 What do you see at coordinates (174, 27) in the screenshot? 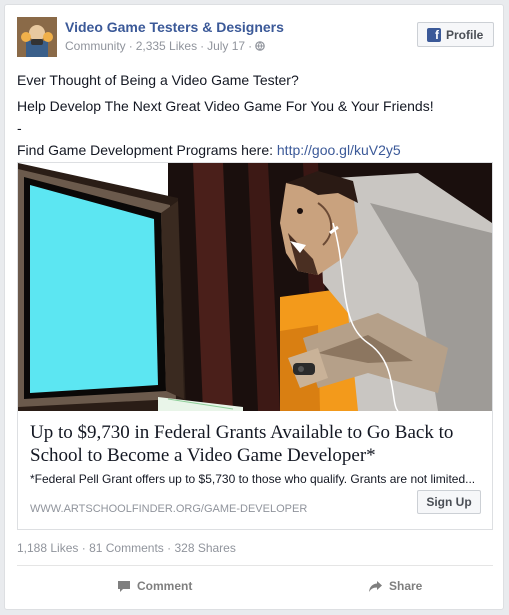
I see `page-name: Video Game Testers & Designers` at bounding box center [174, 27].